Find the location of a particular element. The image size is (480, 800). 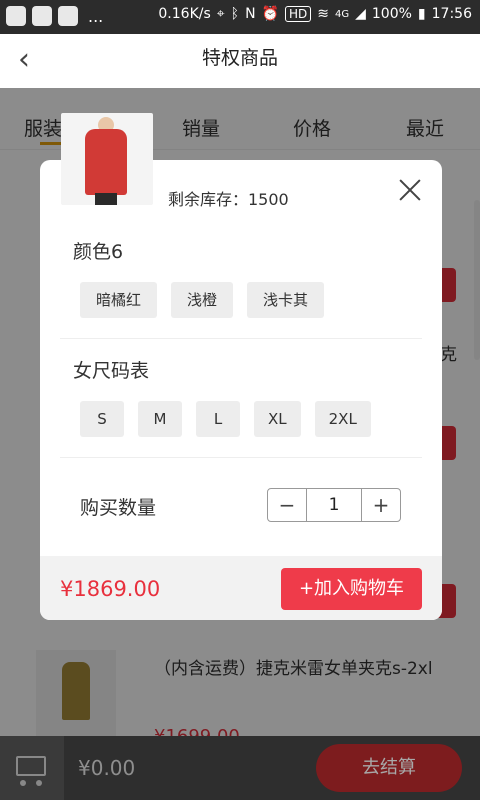

product-thumbnail is located at coordinates (107, 159).